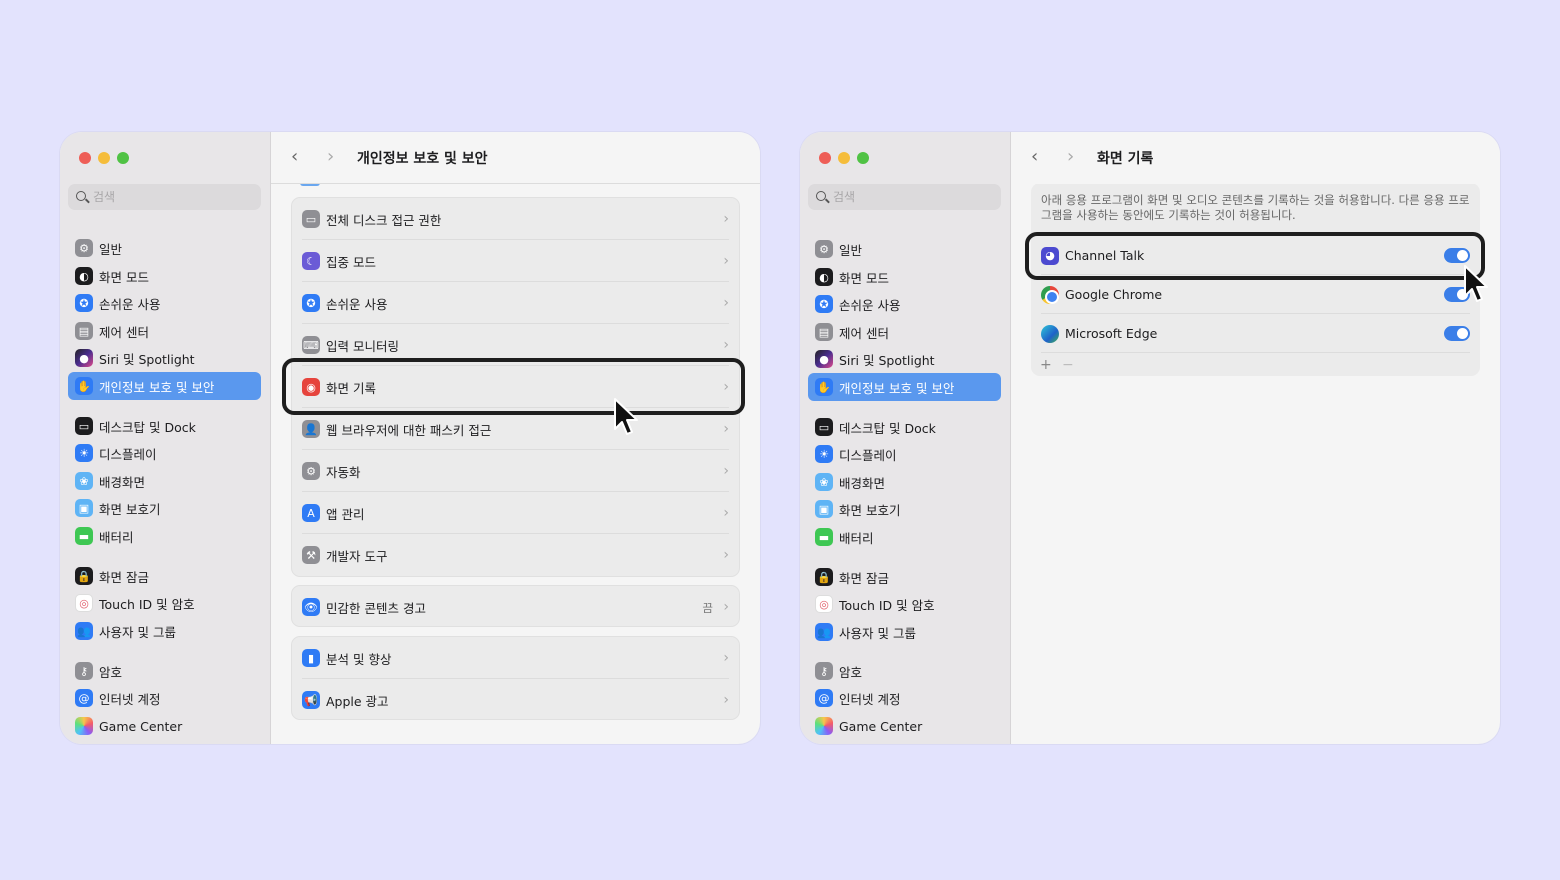  What do you see at coordinates (824, 509) in the screenshot?
I see `screensaver-icon: ▣` at bounding box center [824, 509].